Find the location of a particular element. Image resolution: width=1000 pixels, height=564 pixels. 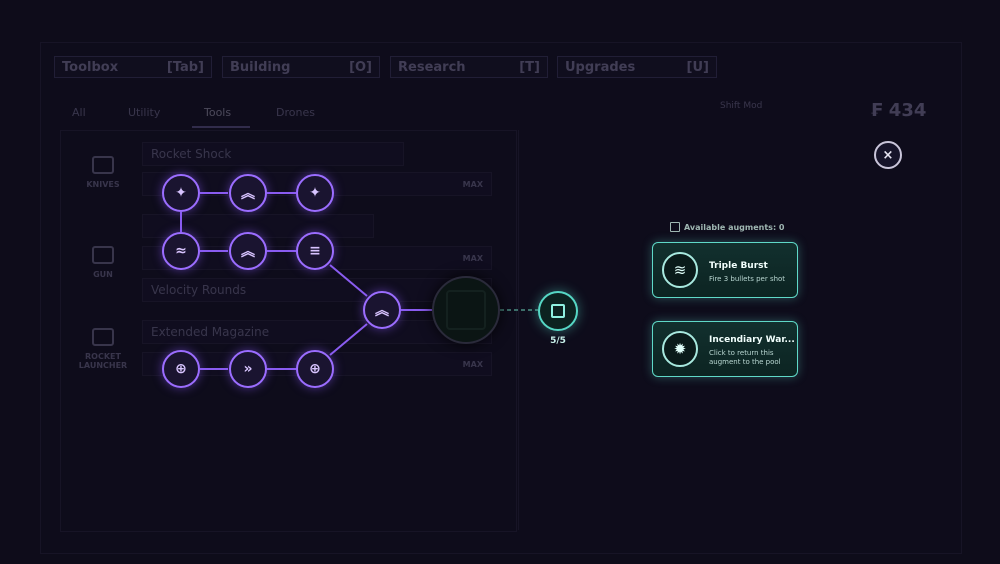

chip-icon is located at coordinates (558, 311).